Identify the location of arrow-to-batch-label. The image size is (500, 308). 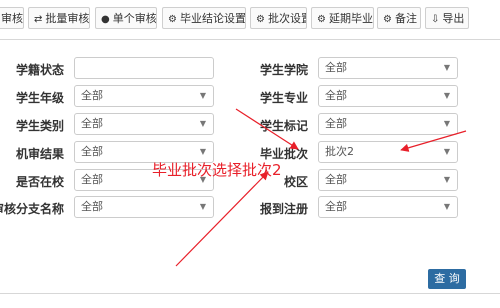
(267, 129).